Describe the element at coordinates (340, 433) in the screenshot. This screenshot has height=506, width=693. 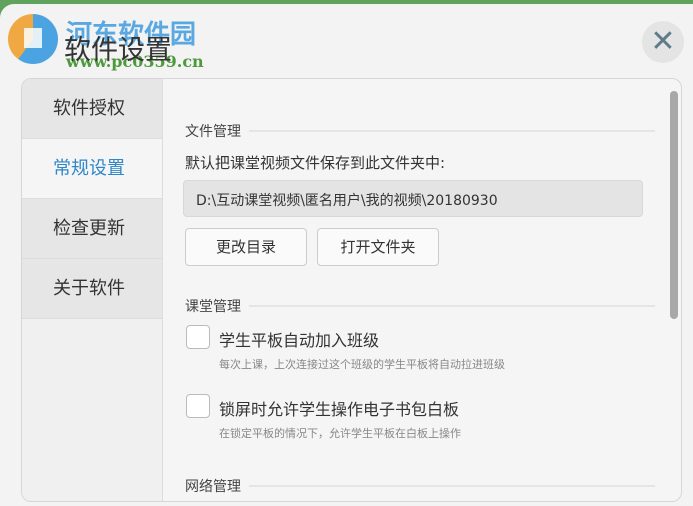
I see `lock-whiteboard-hint: 在锁定平板的情况下，允许学生平板在白板上操作` at that location.